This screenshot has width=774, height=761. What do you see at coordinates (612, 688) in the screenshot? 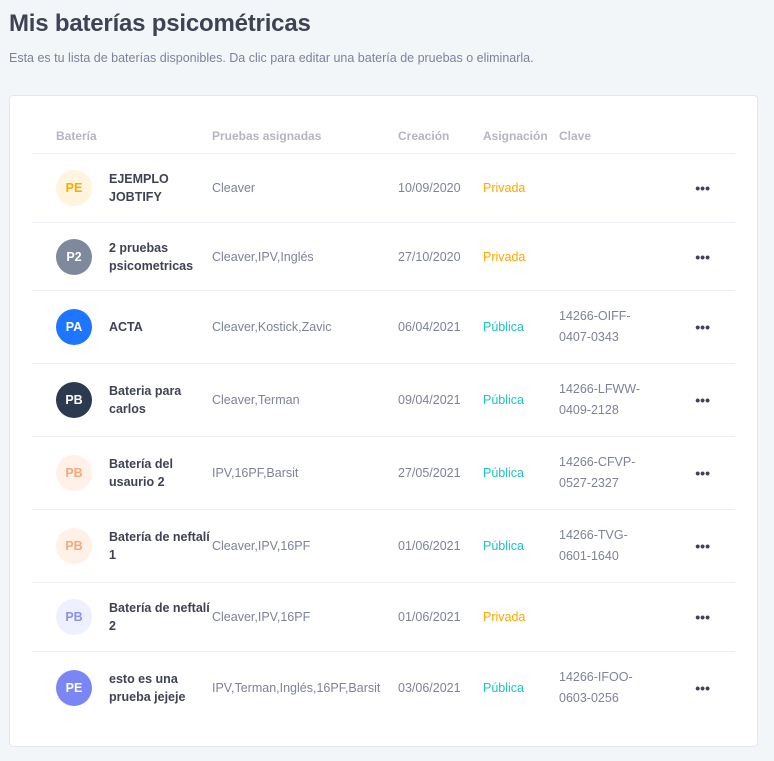
I see `battery-key: 14266-IFOO- 0603-0256` at bounding box center [612, 688].